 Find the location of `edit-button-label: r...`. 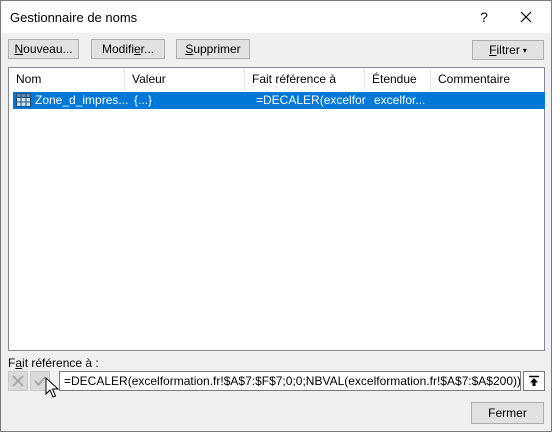

edit-button-label: r... is located at coordinates (147, 49).